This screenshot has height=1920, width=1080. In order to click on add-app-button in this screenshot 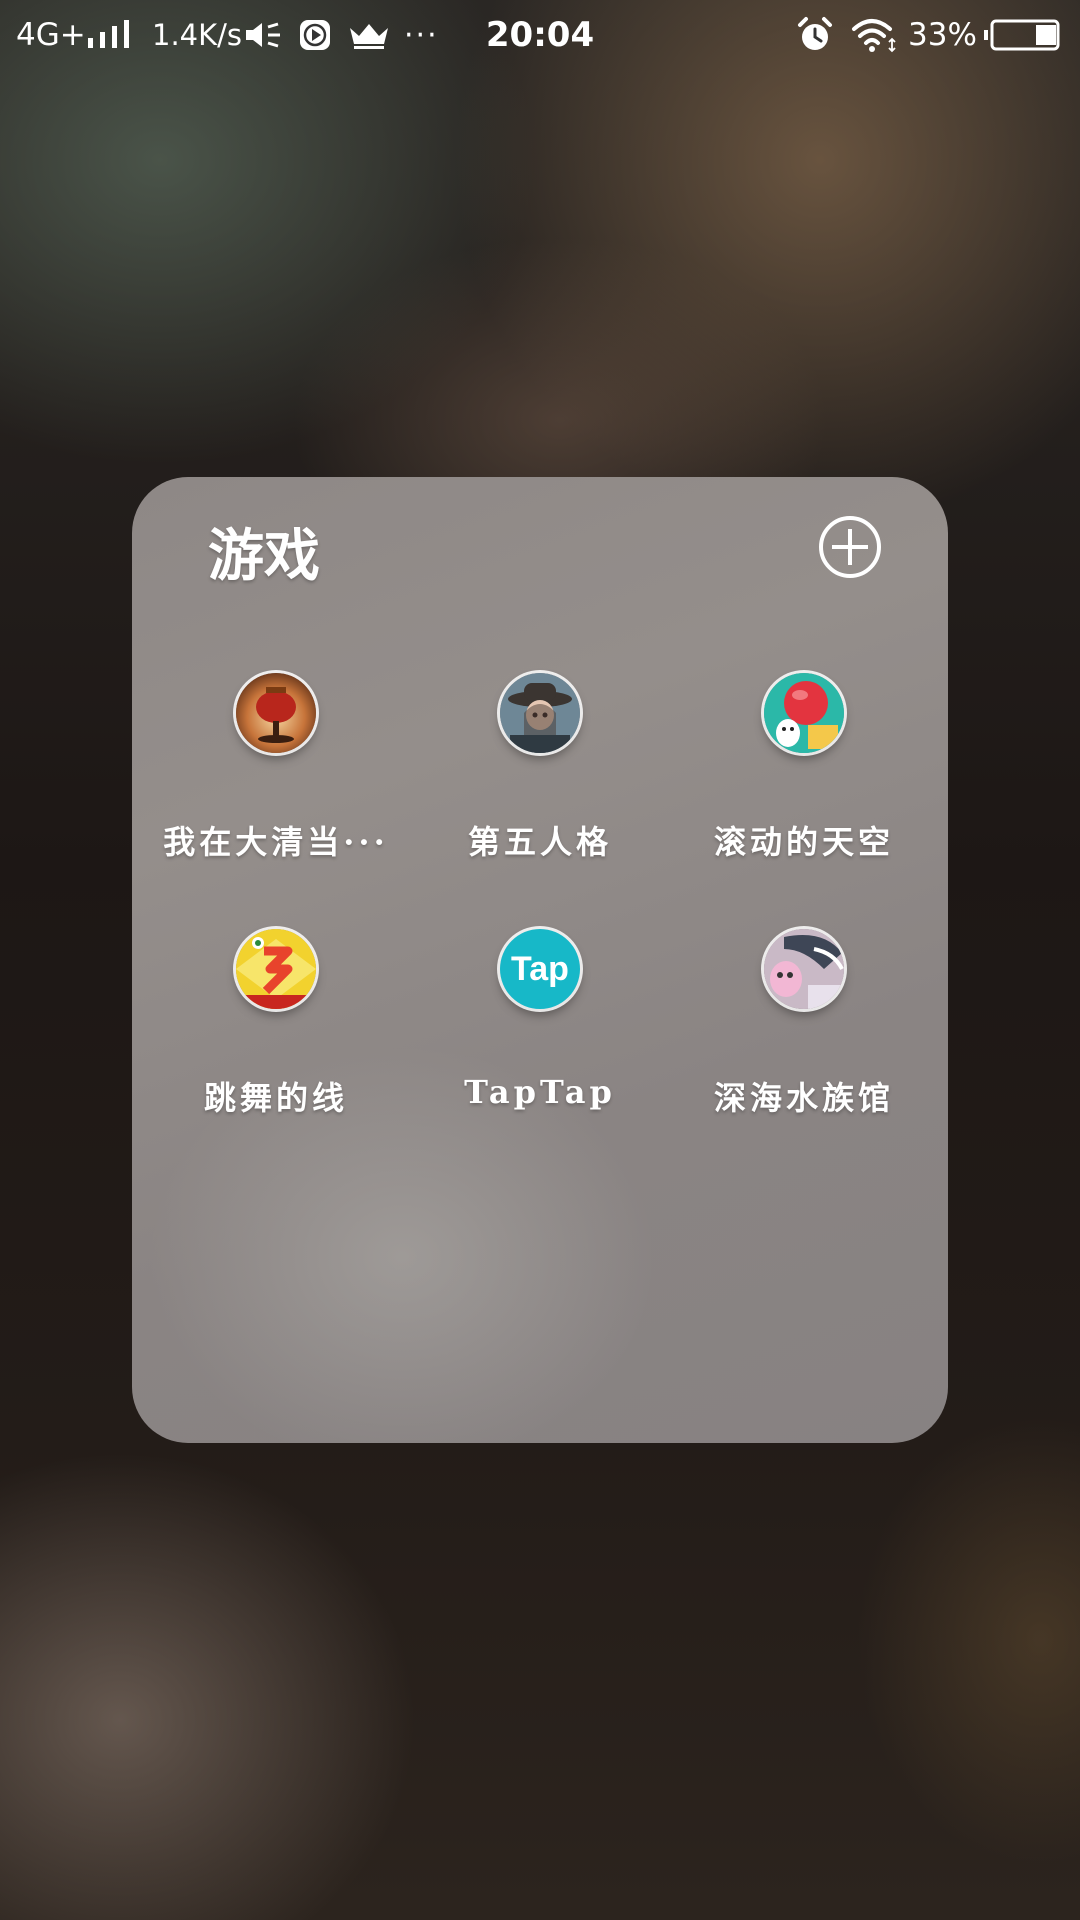, I will do `click(850, 547)`.